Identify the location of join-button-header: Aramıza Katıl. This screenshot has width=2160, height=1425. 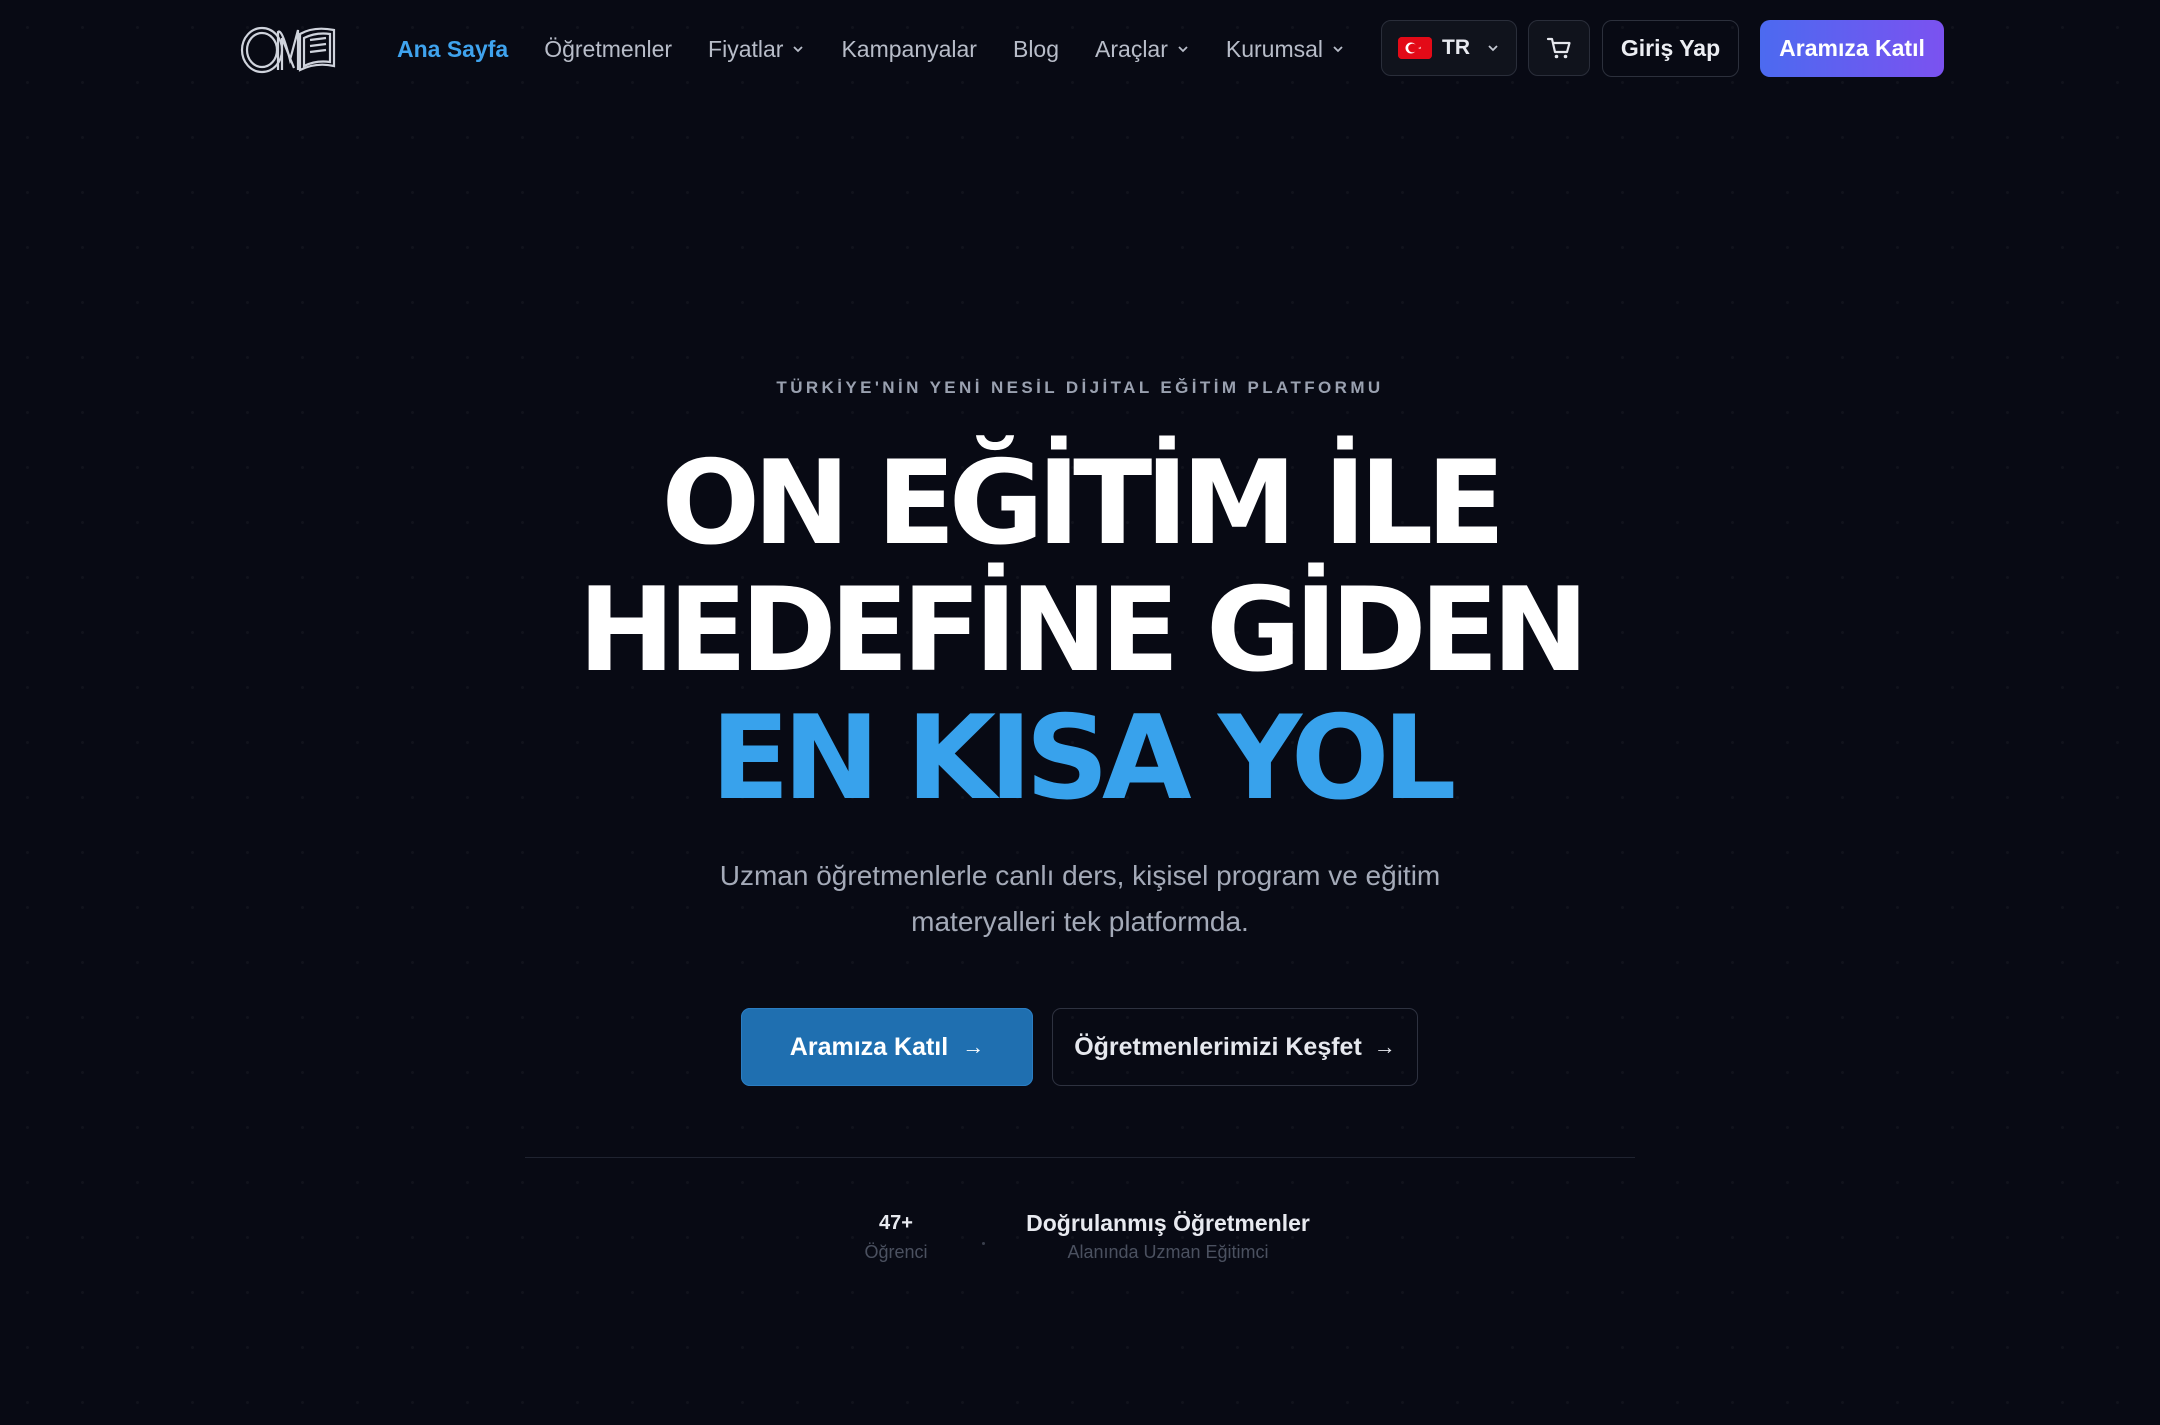
(1852, 48).